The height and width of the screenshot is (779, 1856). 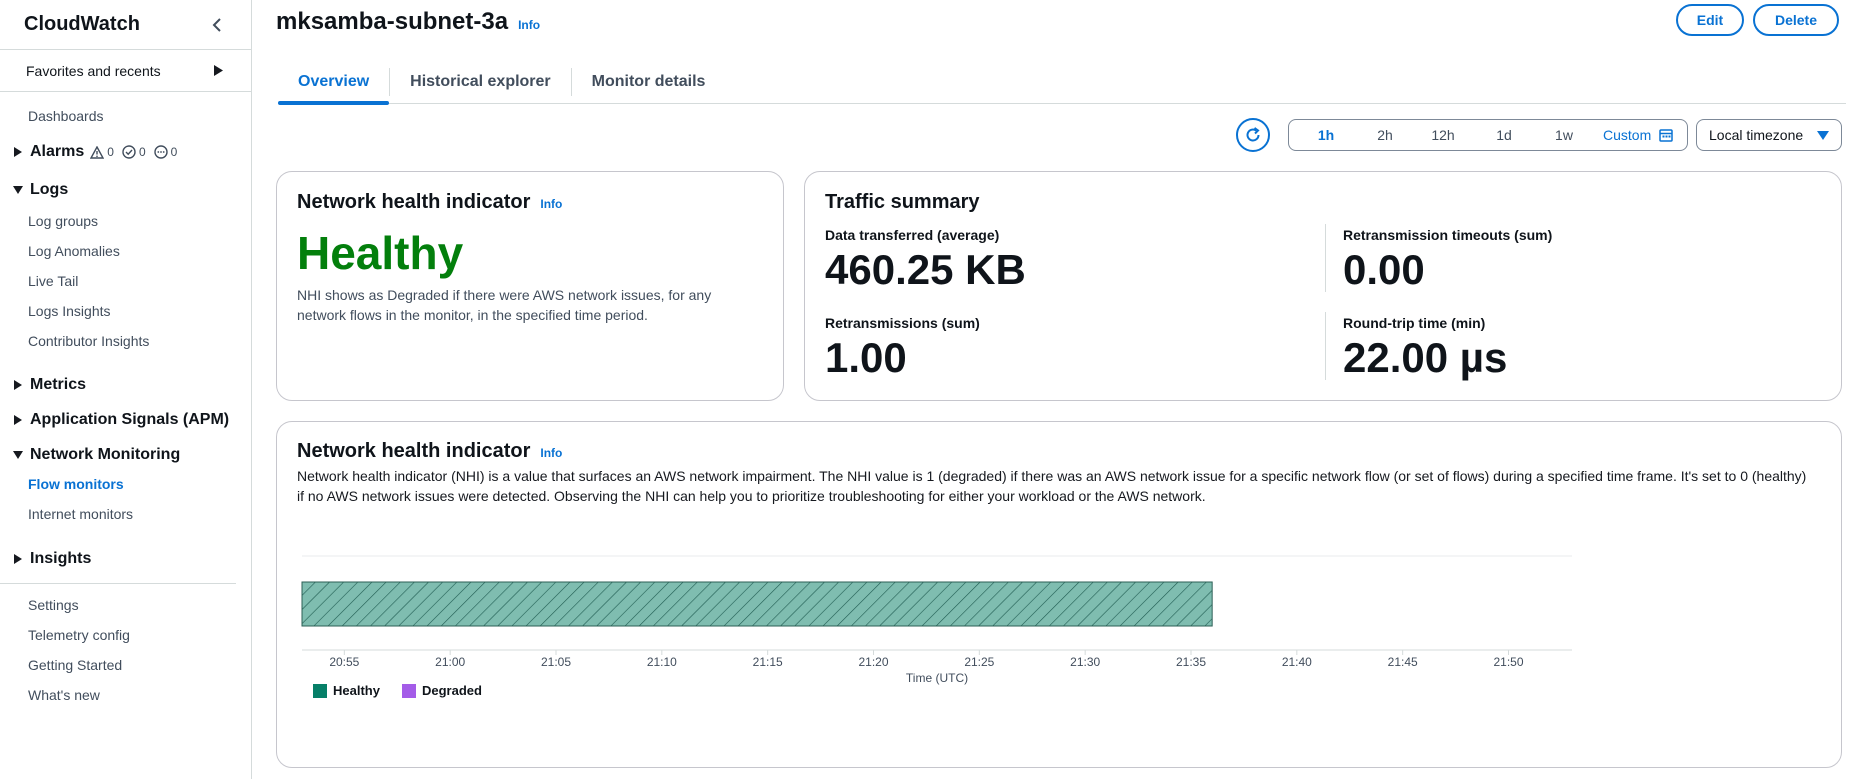 I want to click on calendar-icon, so click(x=1666, y=135).